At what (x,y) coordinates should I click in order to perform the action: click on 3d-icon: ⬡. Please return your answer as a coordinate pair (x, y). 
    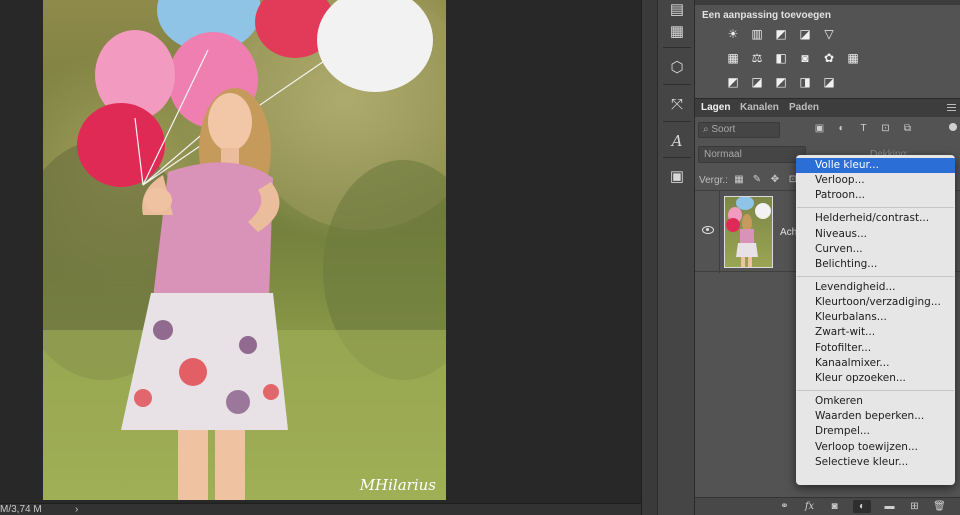
    Looking at the image, I should click on (677, 68).